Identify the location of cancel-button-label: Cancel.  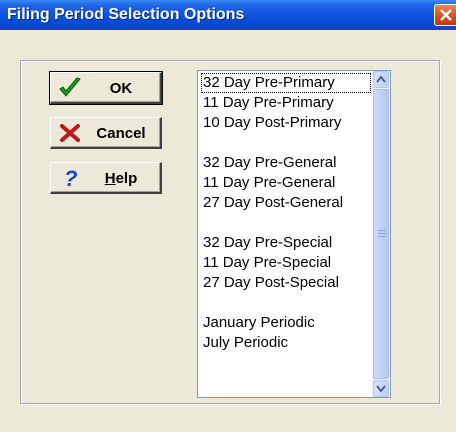
(121, 133).